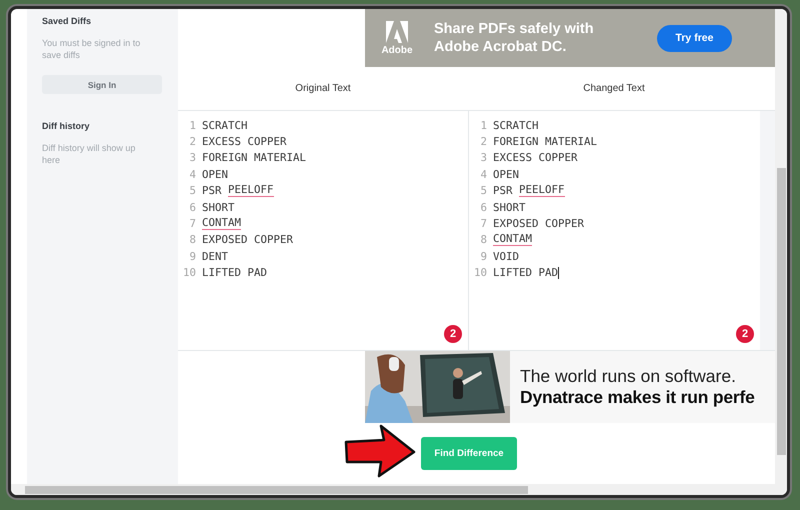  Describe the element at coordinates (781, 246) in the screenshot. I see `vertical-scrollbar` at that location.